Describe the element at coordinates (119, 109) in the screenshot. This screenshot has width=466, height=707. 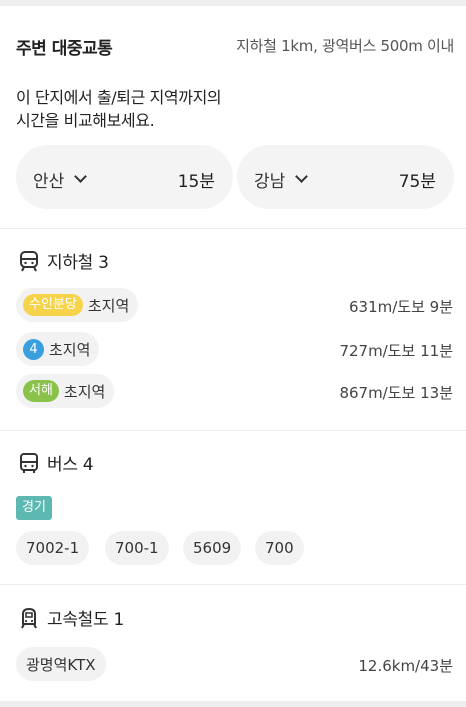
I see `description: 이 단지에서 출/퇴근 지역까지의 시간을 비교해보세요.` at that location.